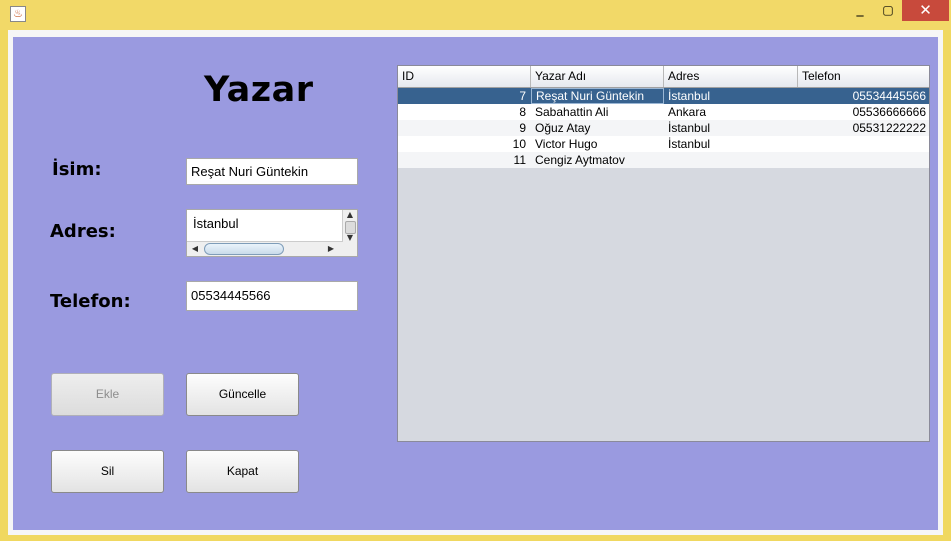 The width and height of the screenshot is (951, 541). Describe the element at coordinates (272, 296) in the screenshot. I see `phone-field: 05534445566` at that location.